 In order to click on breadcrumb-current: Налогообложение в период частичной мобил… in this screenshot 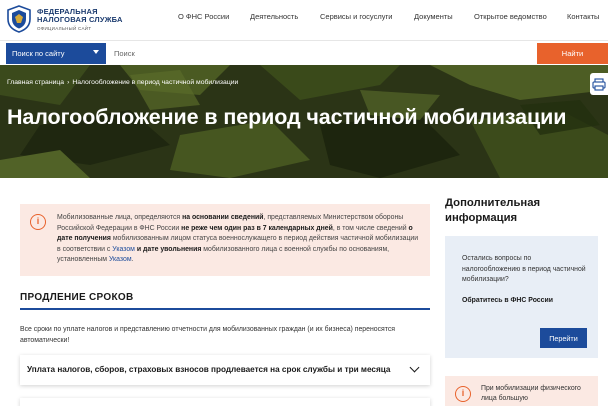, I will do `click(155, 82)`.